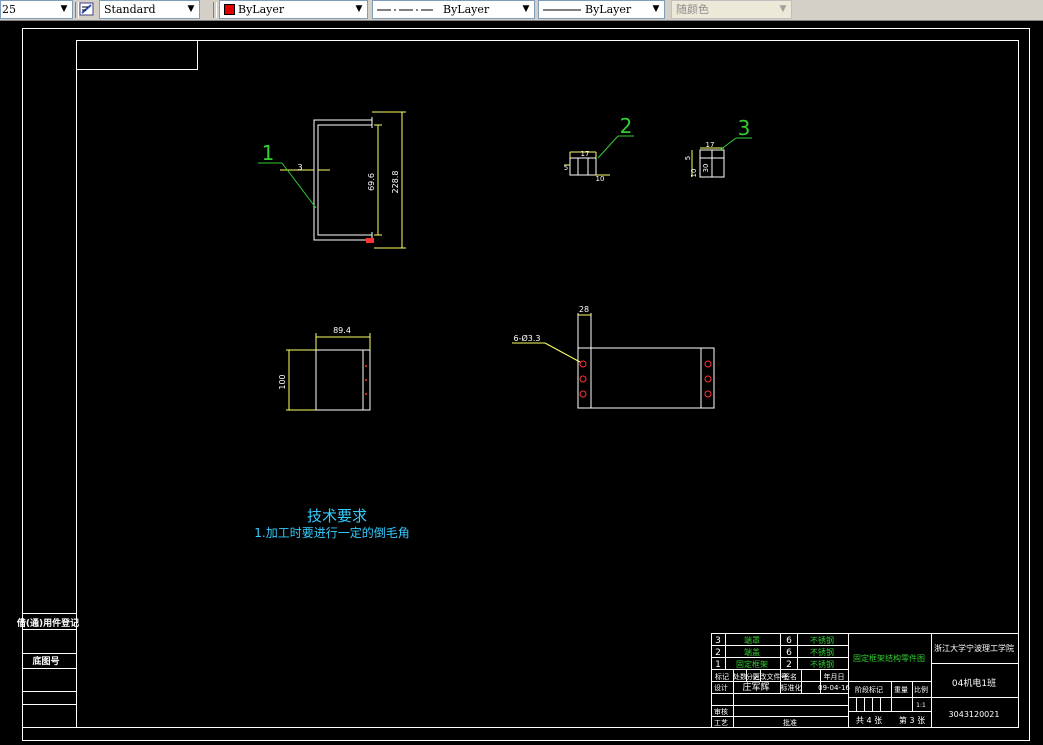 Image resolution: width=1043 pixels, height=745 pixels. I want to click on part-row-name: 端盖, so click(752, 652).